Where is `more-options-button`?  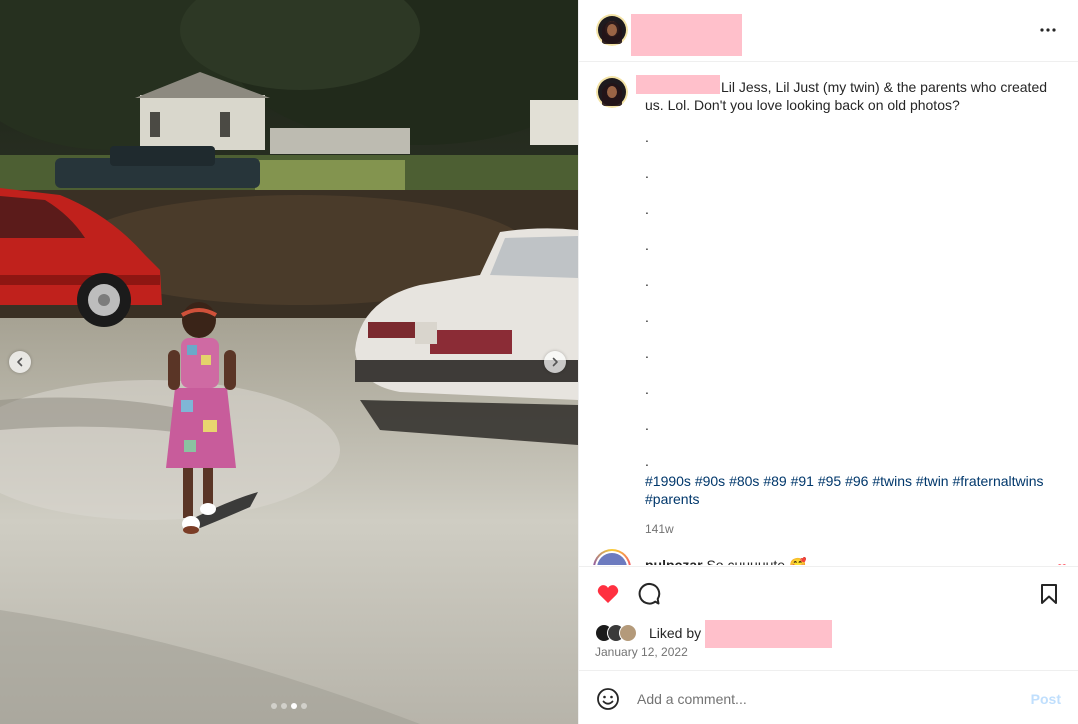 more-options-button is located at coordinates (1048, 30).